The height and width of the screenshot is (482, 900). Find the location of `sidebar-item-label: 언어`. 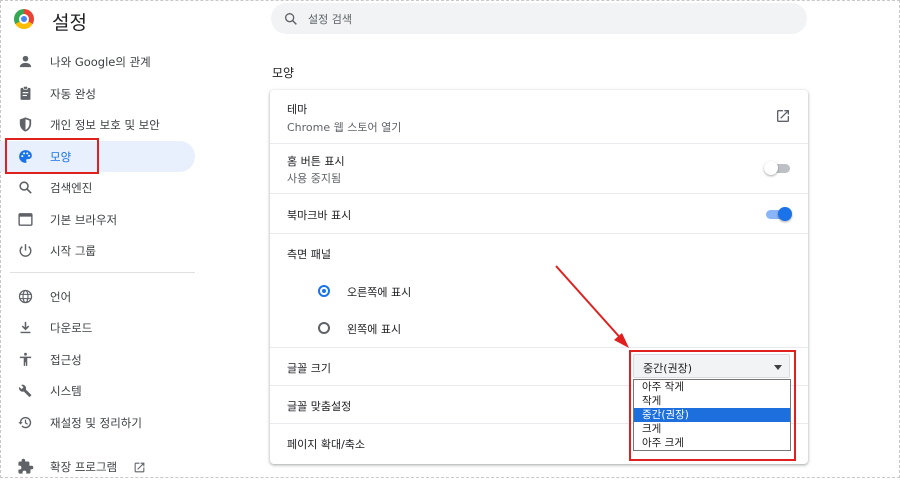

sidebar-item-label: 언어 is located at coordinates (61, 297).